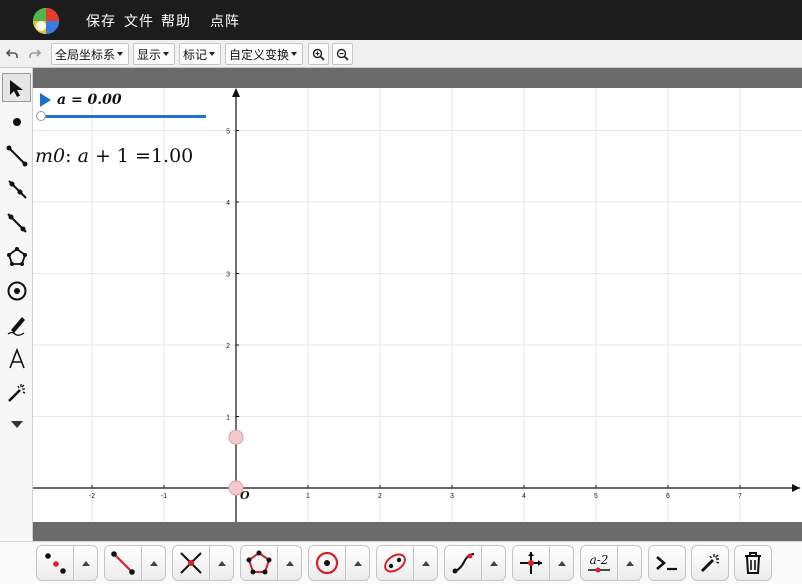 Image resolution: width=802 pixels, height=584 pixels. I want to click on mark-dropdown: 标记, so click(200, 54).